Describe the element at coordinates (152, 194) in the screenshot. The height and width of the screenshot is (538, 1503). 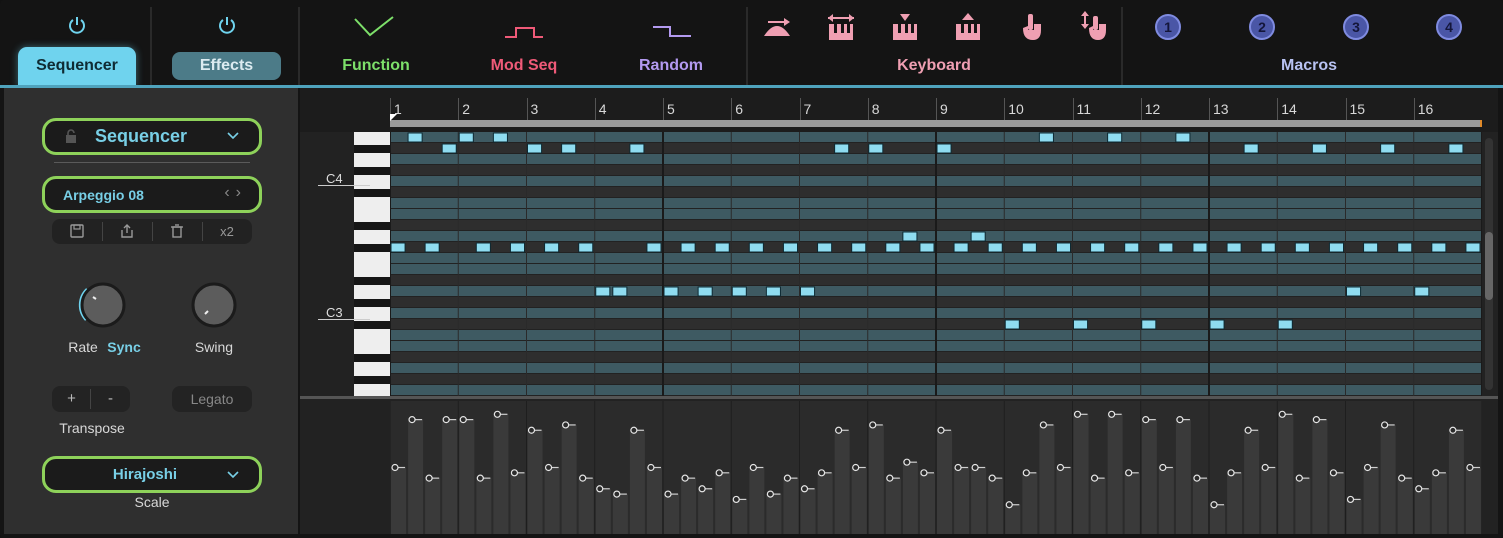
I see `preset-select: Arpeggio 08 ‹›` at that location.